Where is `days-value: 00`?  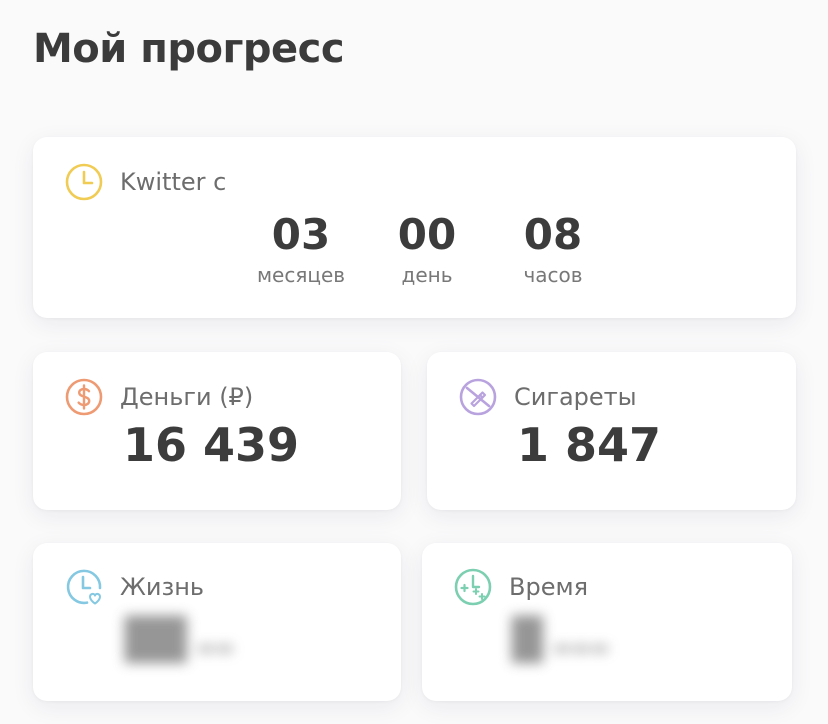
days-value: 00 is located at coordinates (427, 234).